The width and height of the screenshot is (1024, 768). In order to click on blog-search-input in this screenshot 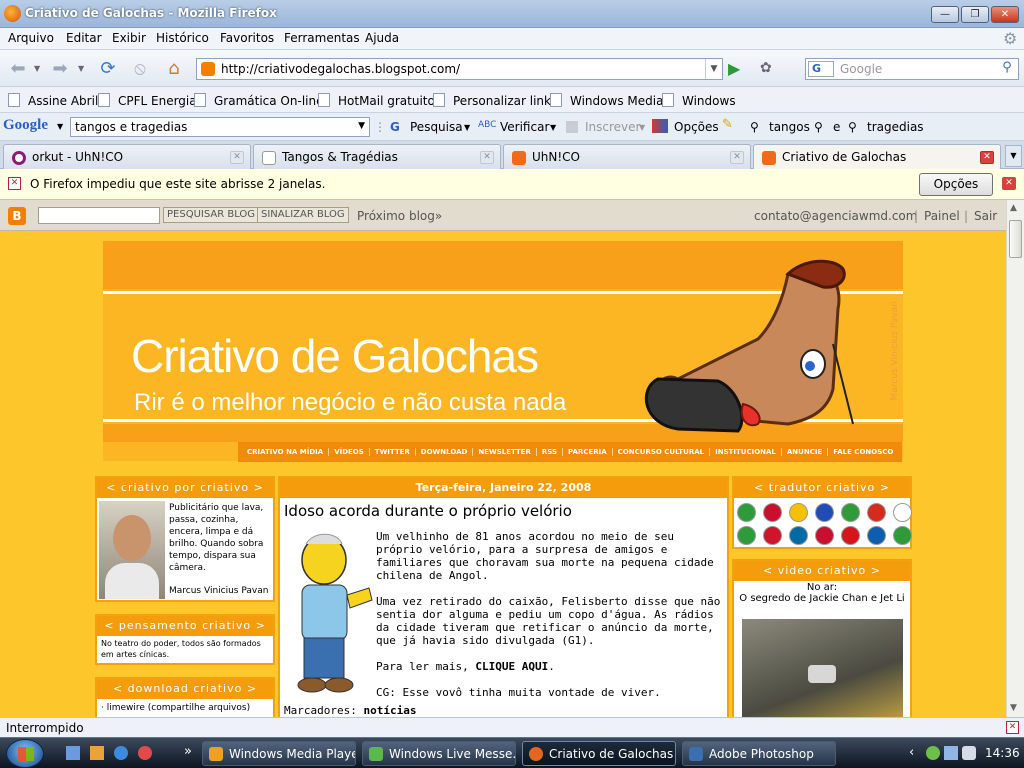, I will do `click(99, 215)`.